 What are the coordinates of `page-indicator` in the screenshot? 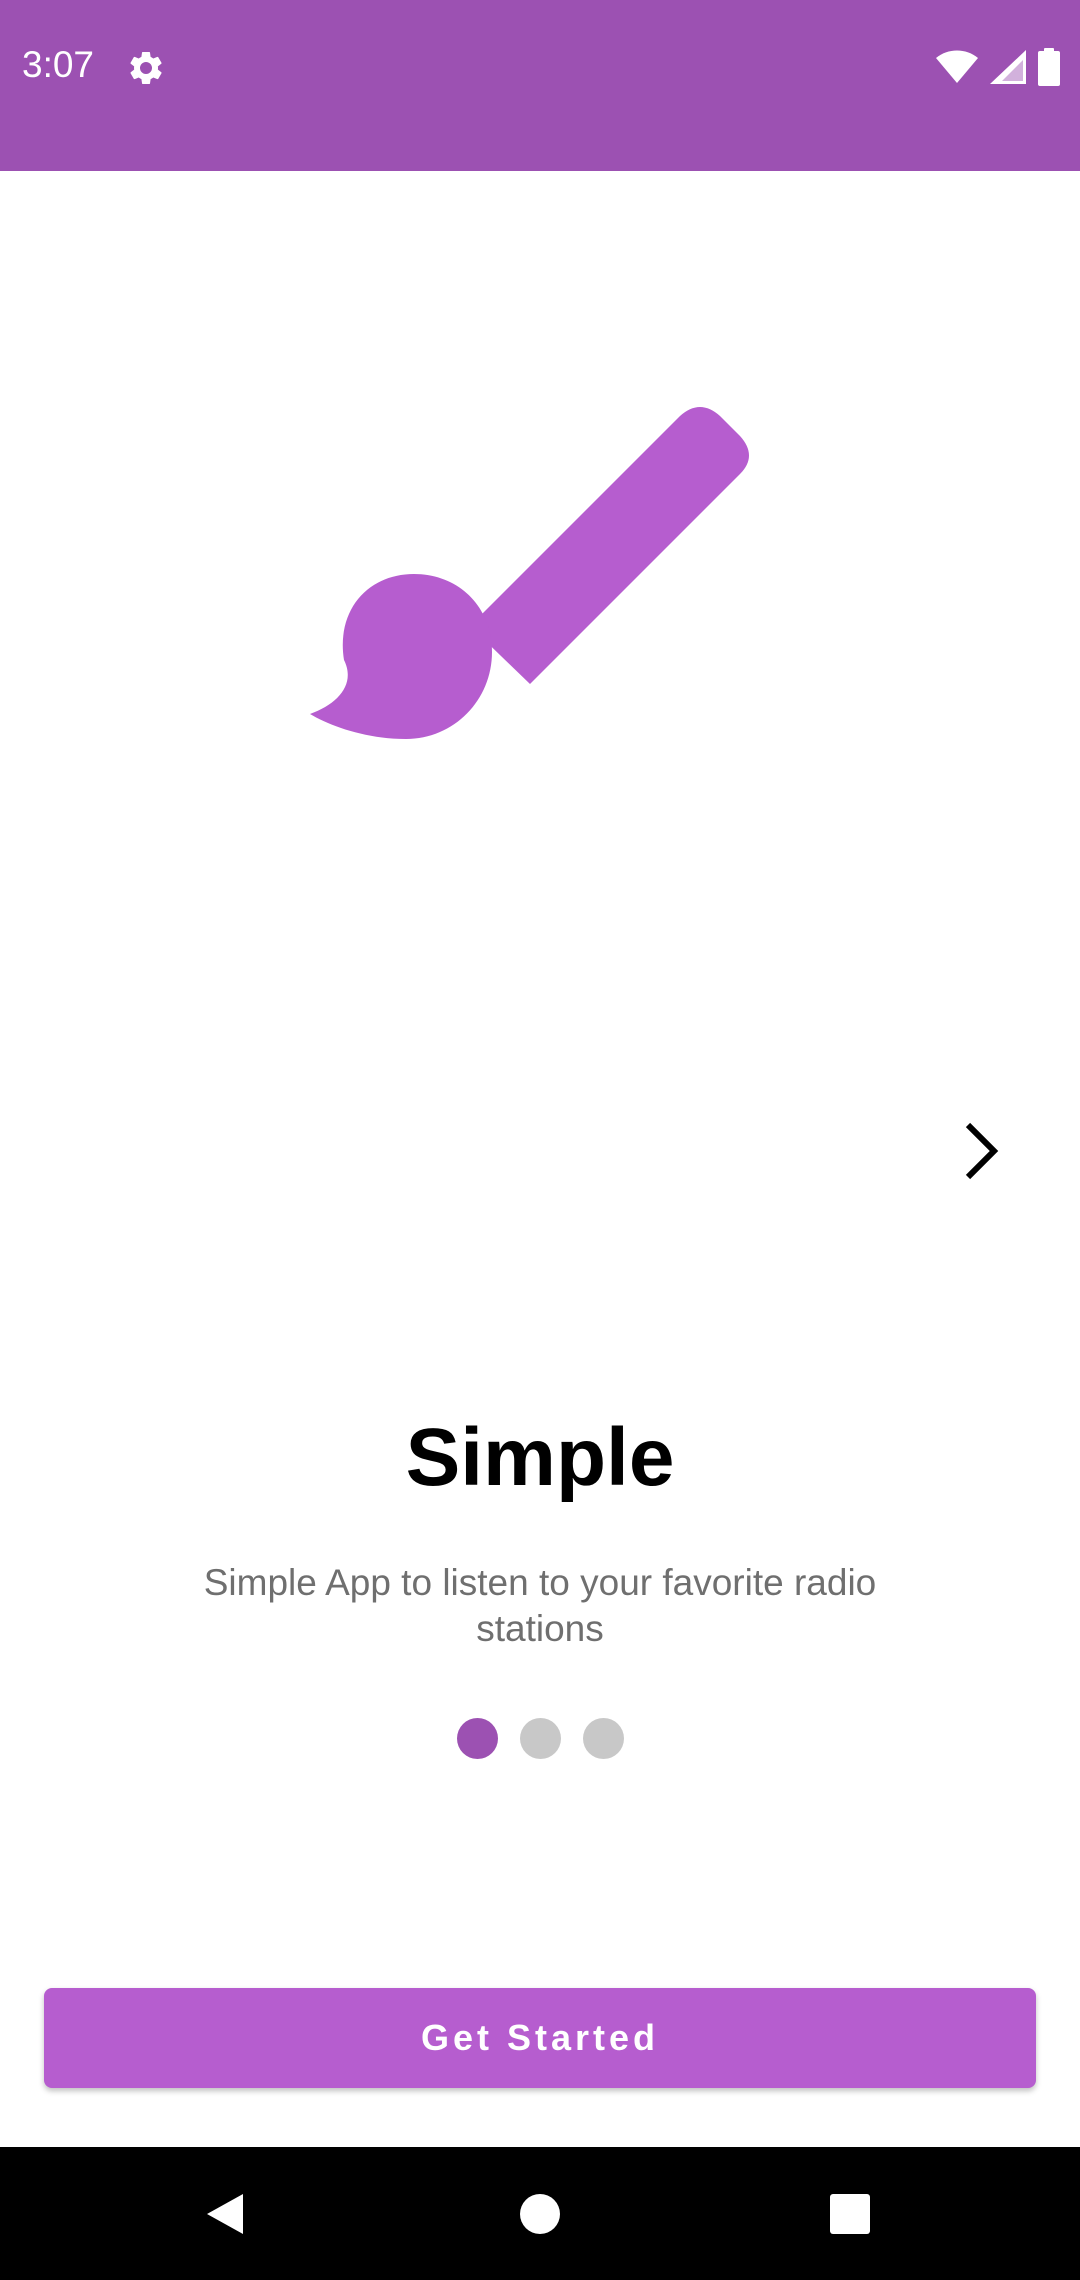 It's located at (540, 1738).